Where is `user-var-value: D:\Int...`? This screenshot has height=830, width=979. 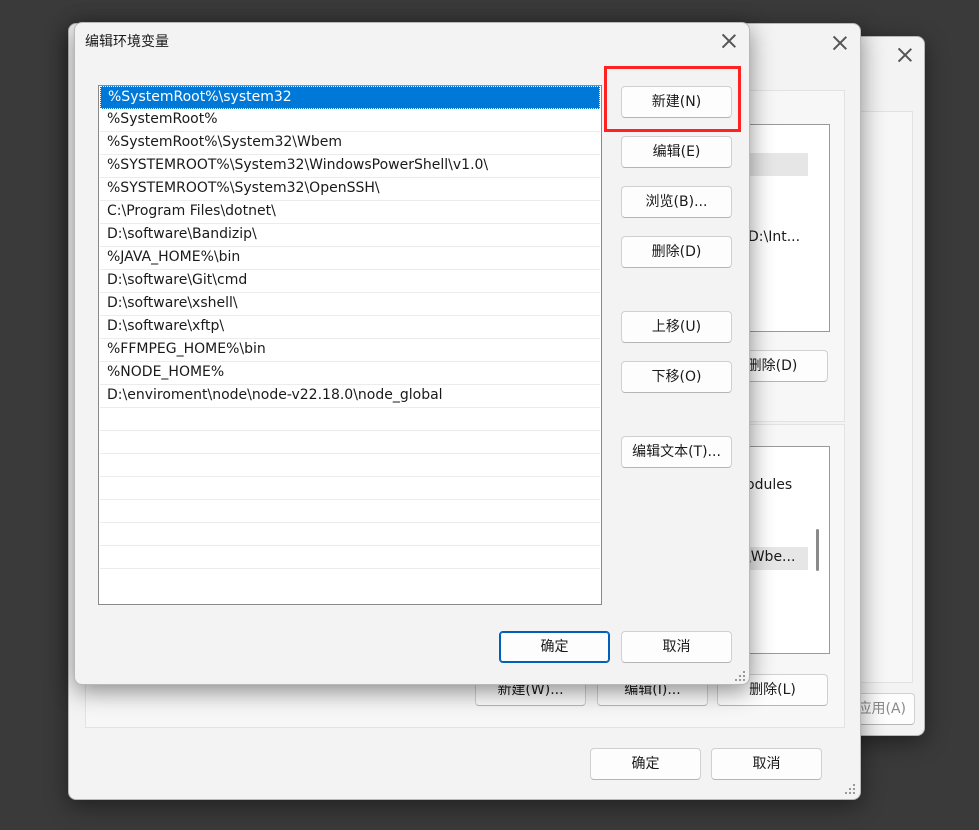
user-var-value: D:\Int... is located at coordinates (774, 237).